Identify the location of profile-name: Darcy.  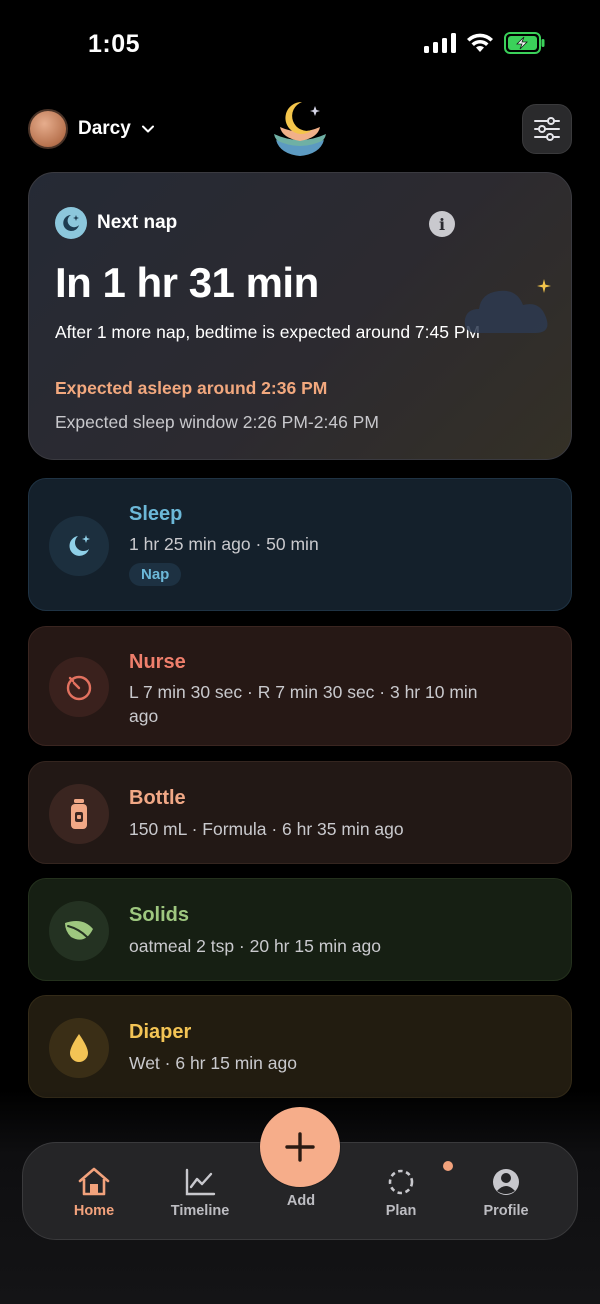
(104, 128).